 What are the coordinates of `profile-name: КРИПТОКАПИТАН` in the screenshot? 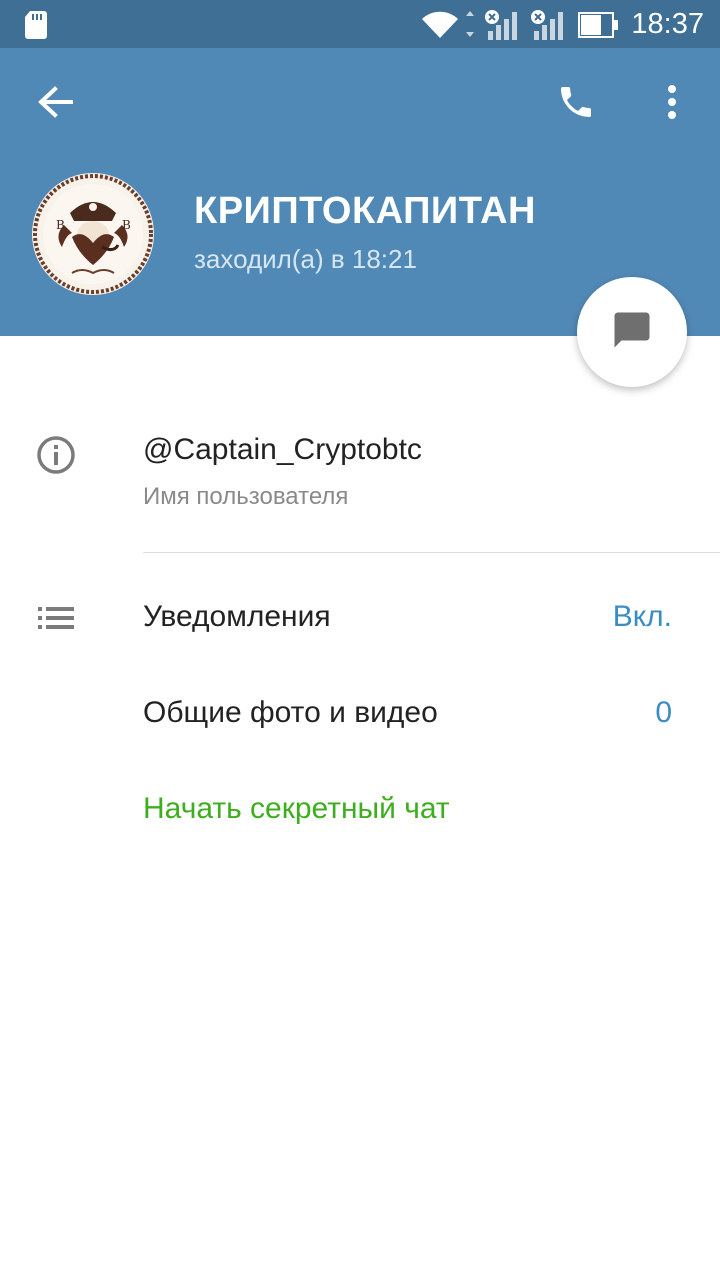 It's located at (365, 211).